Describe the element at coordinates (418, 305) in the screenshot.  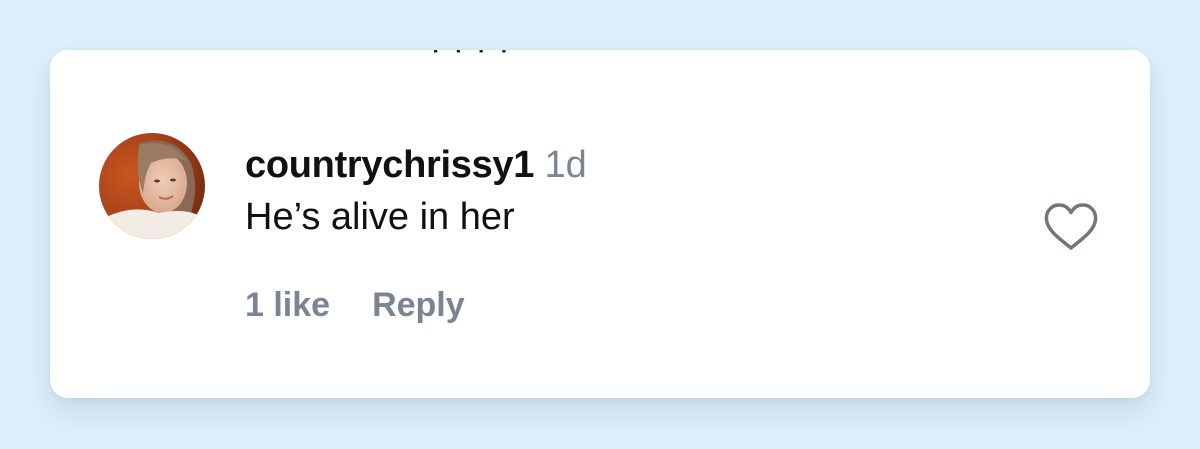
I see `reply-button: Reply` at that location.